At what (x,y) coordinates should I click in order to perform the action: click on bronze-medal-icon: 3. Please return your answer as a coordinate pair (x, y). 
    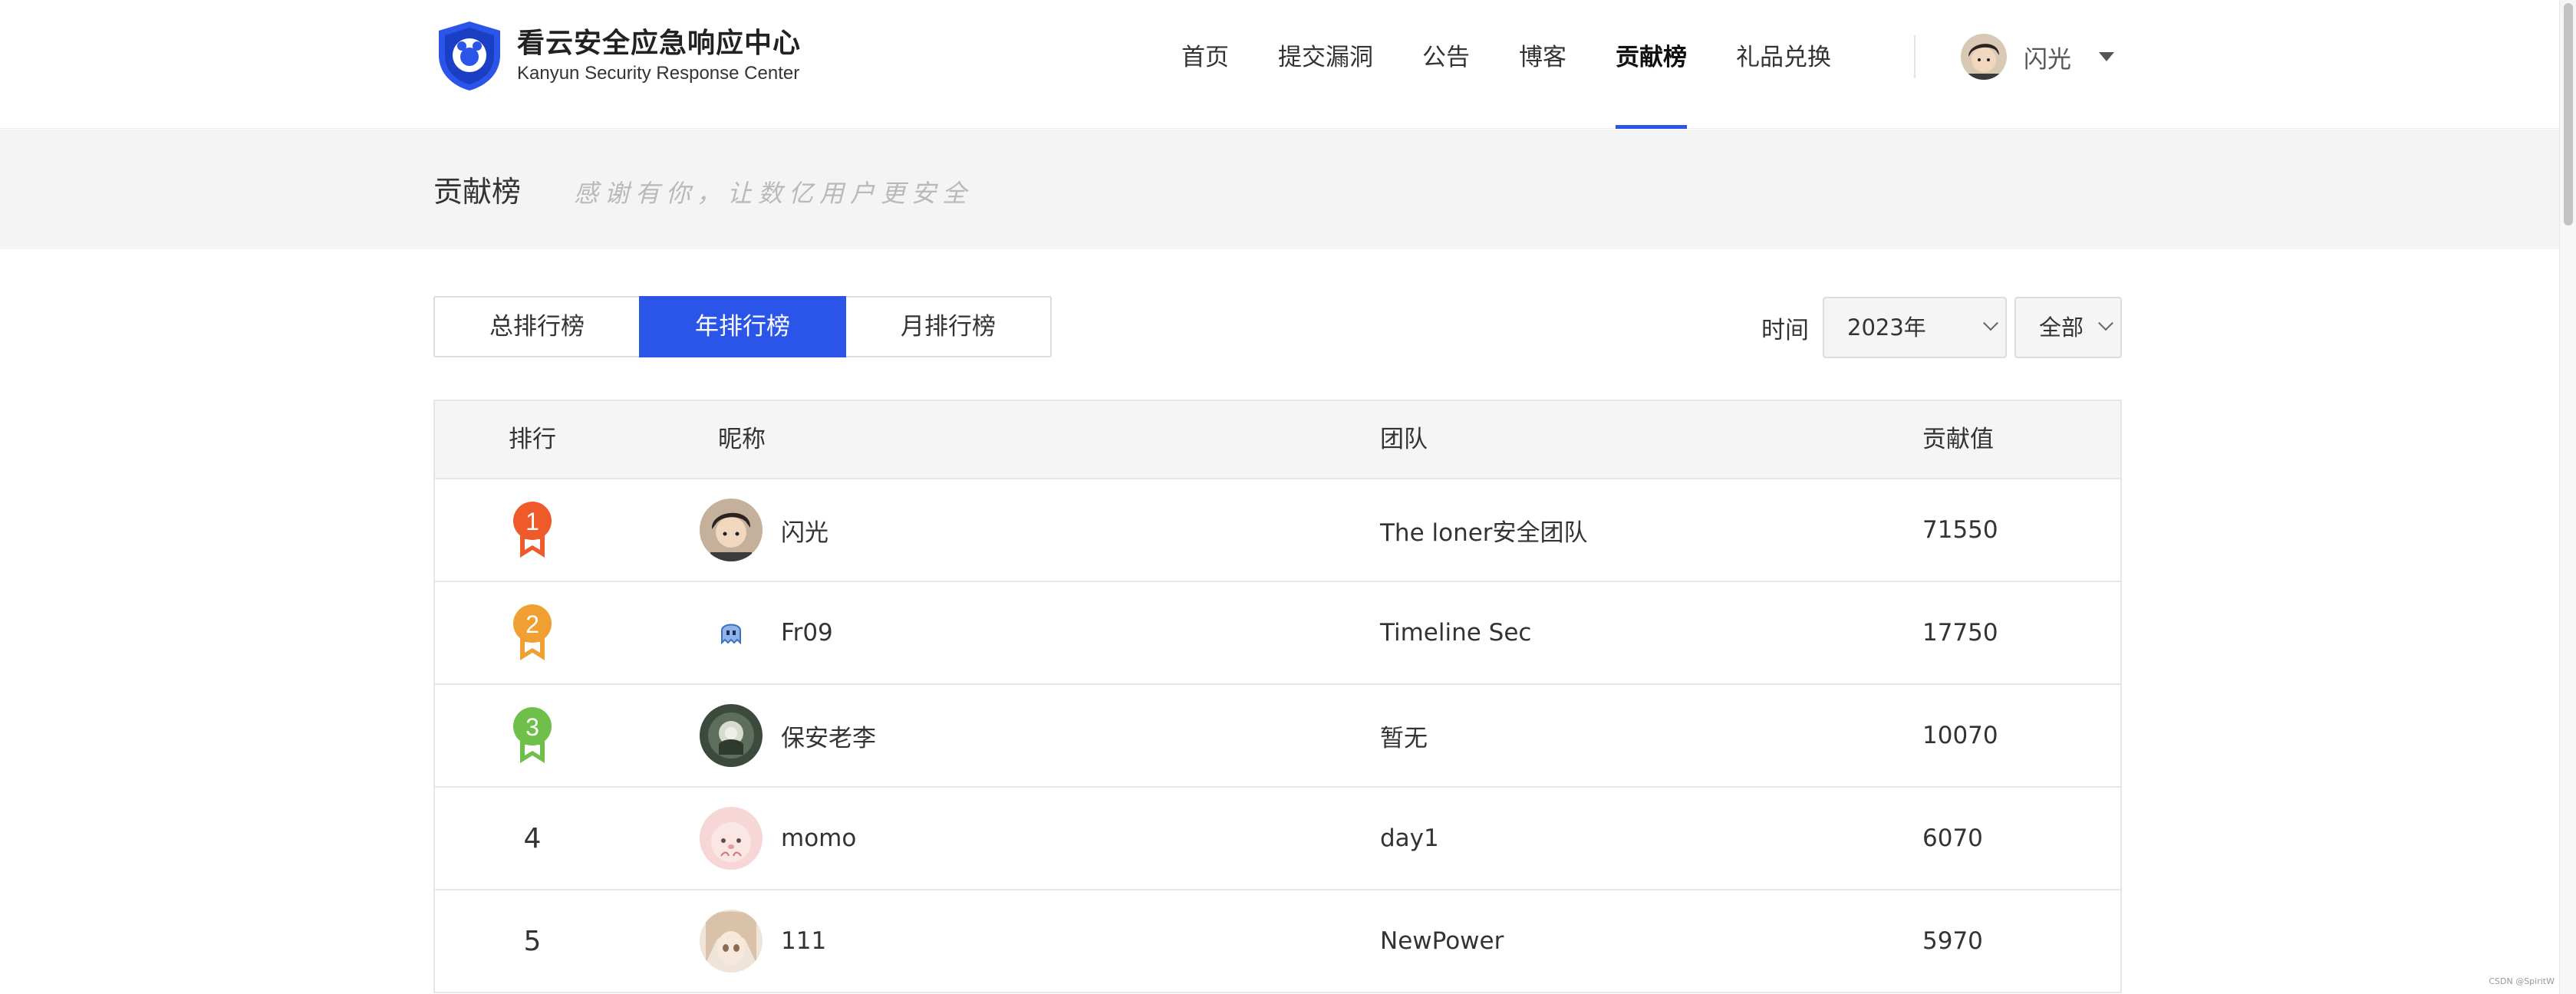
    Looking at the image, I should click on (532, 735).